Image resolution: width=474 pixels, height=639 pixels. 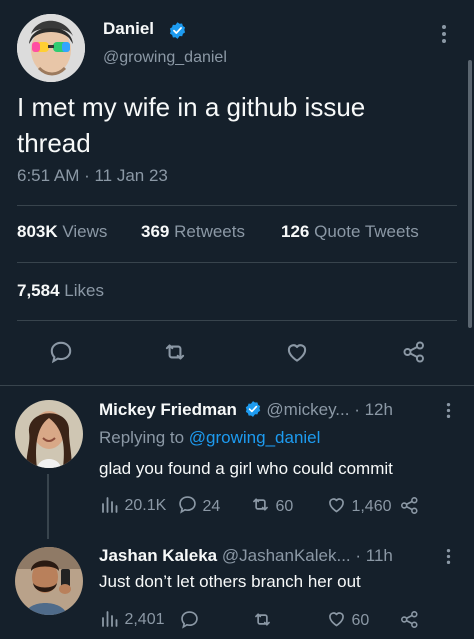 I want to click on reply-header: Mickey Friedman @mickey... · 12h, so click(x=271, y=410).